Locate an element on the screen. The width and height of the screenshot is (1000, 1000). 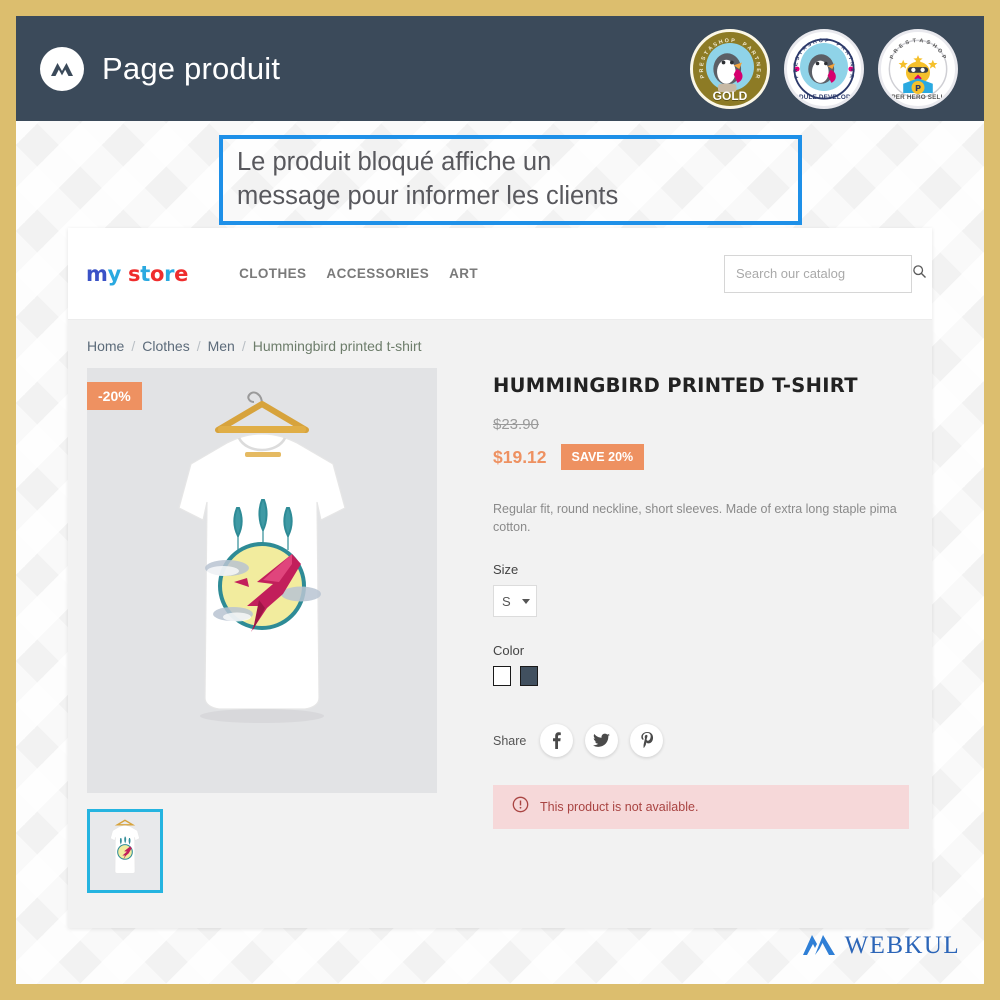
webkul-footer-logo: WEBKUL is located at coordinates (881, 945).